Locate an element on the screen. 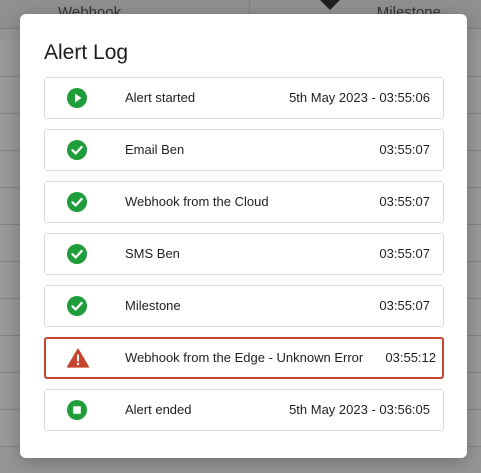 The height and width of the screenshot is (473, 481). log-entry-started: Alert started 5th May 2023 - 03:55:06 is located at coordinates (244, 98).